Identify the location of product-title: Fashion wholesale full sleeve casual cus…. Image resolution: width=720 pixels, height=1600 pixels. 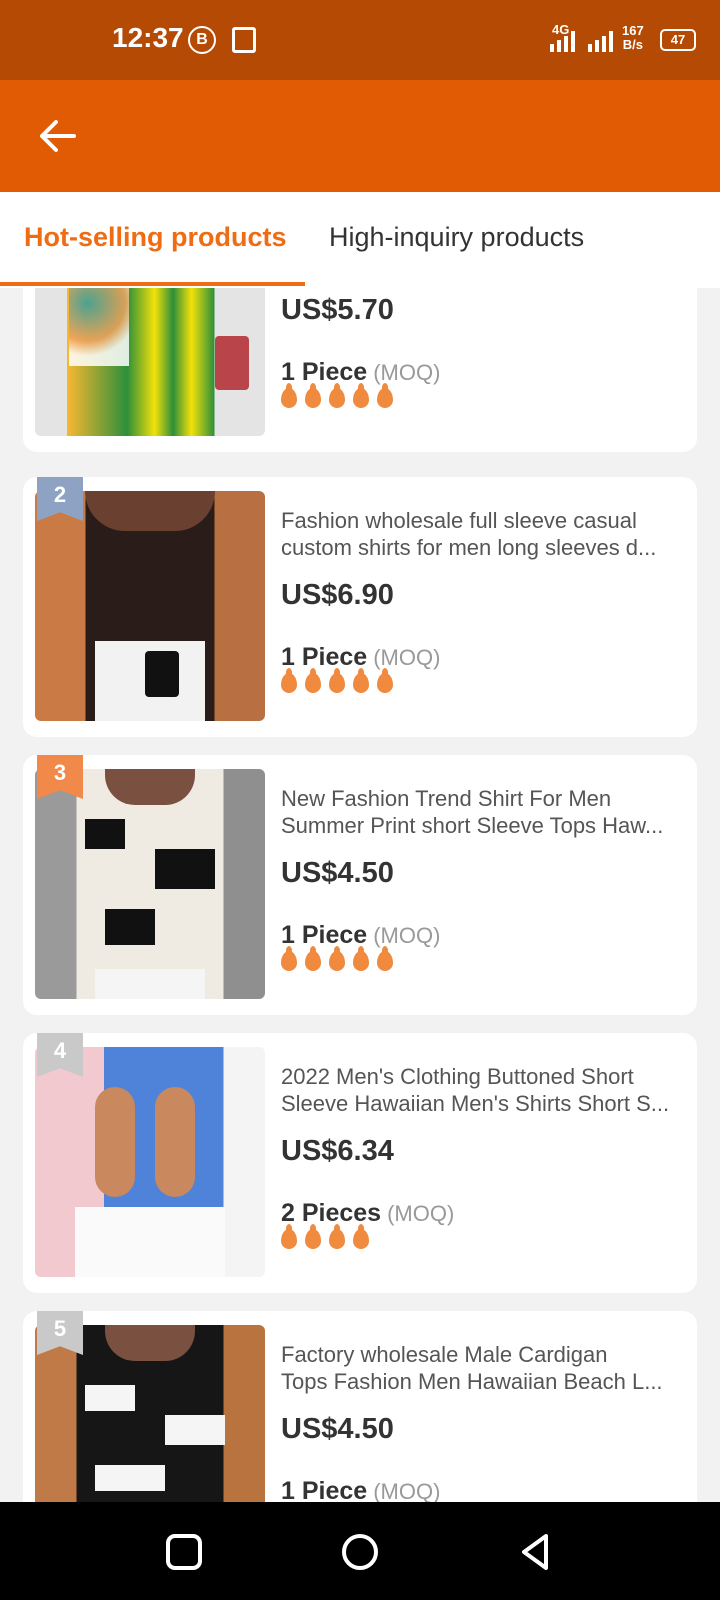
(481, 534).